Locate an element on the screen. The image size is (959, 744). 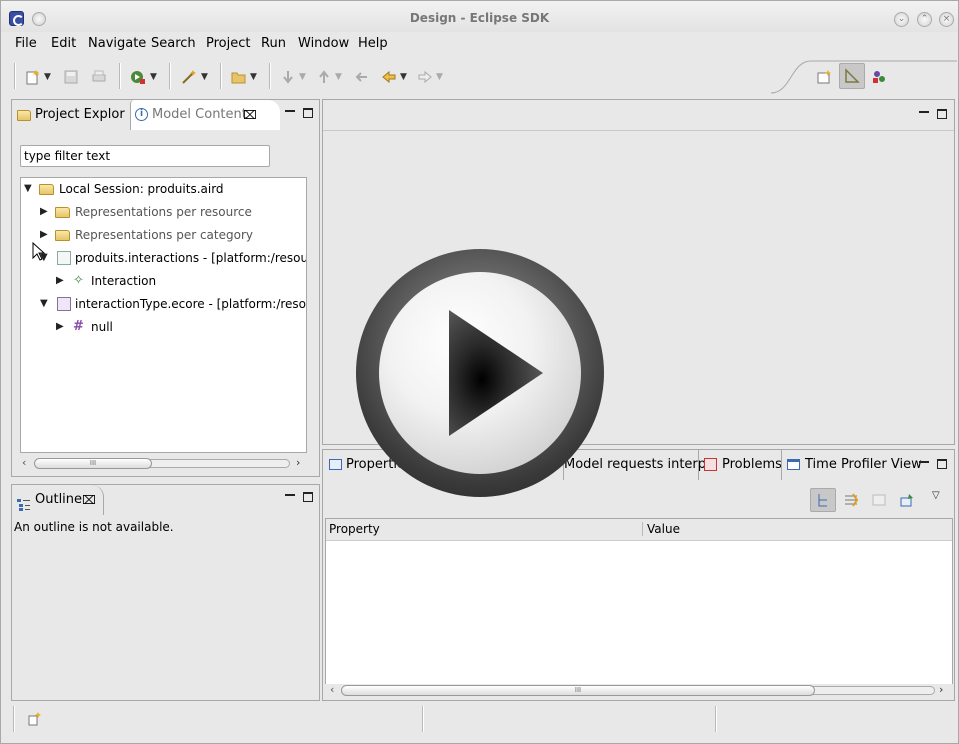
open-folder-icon is located at coordinates (239, 77).